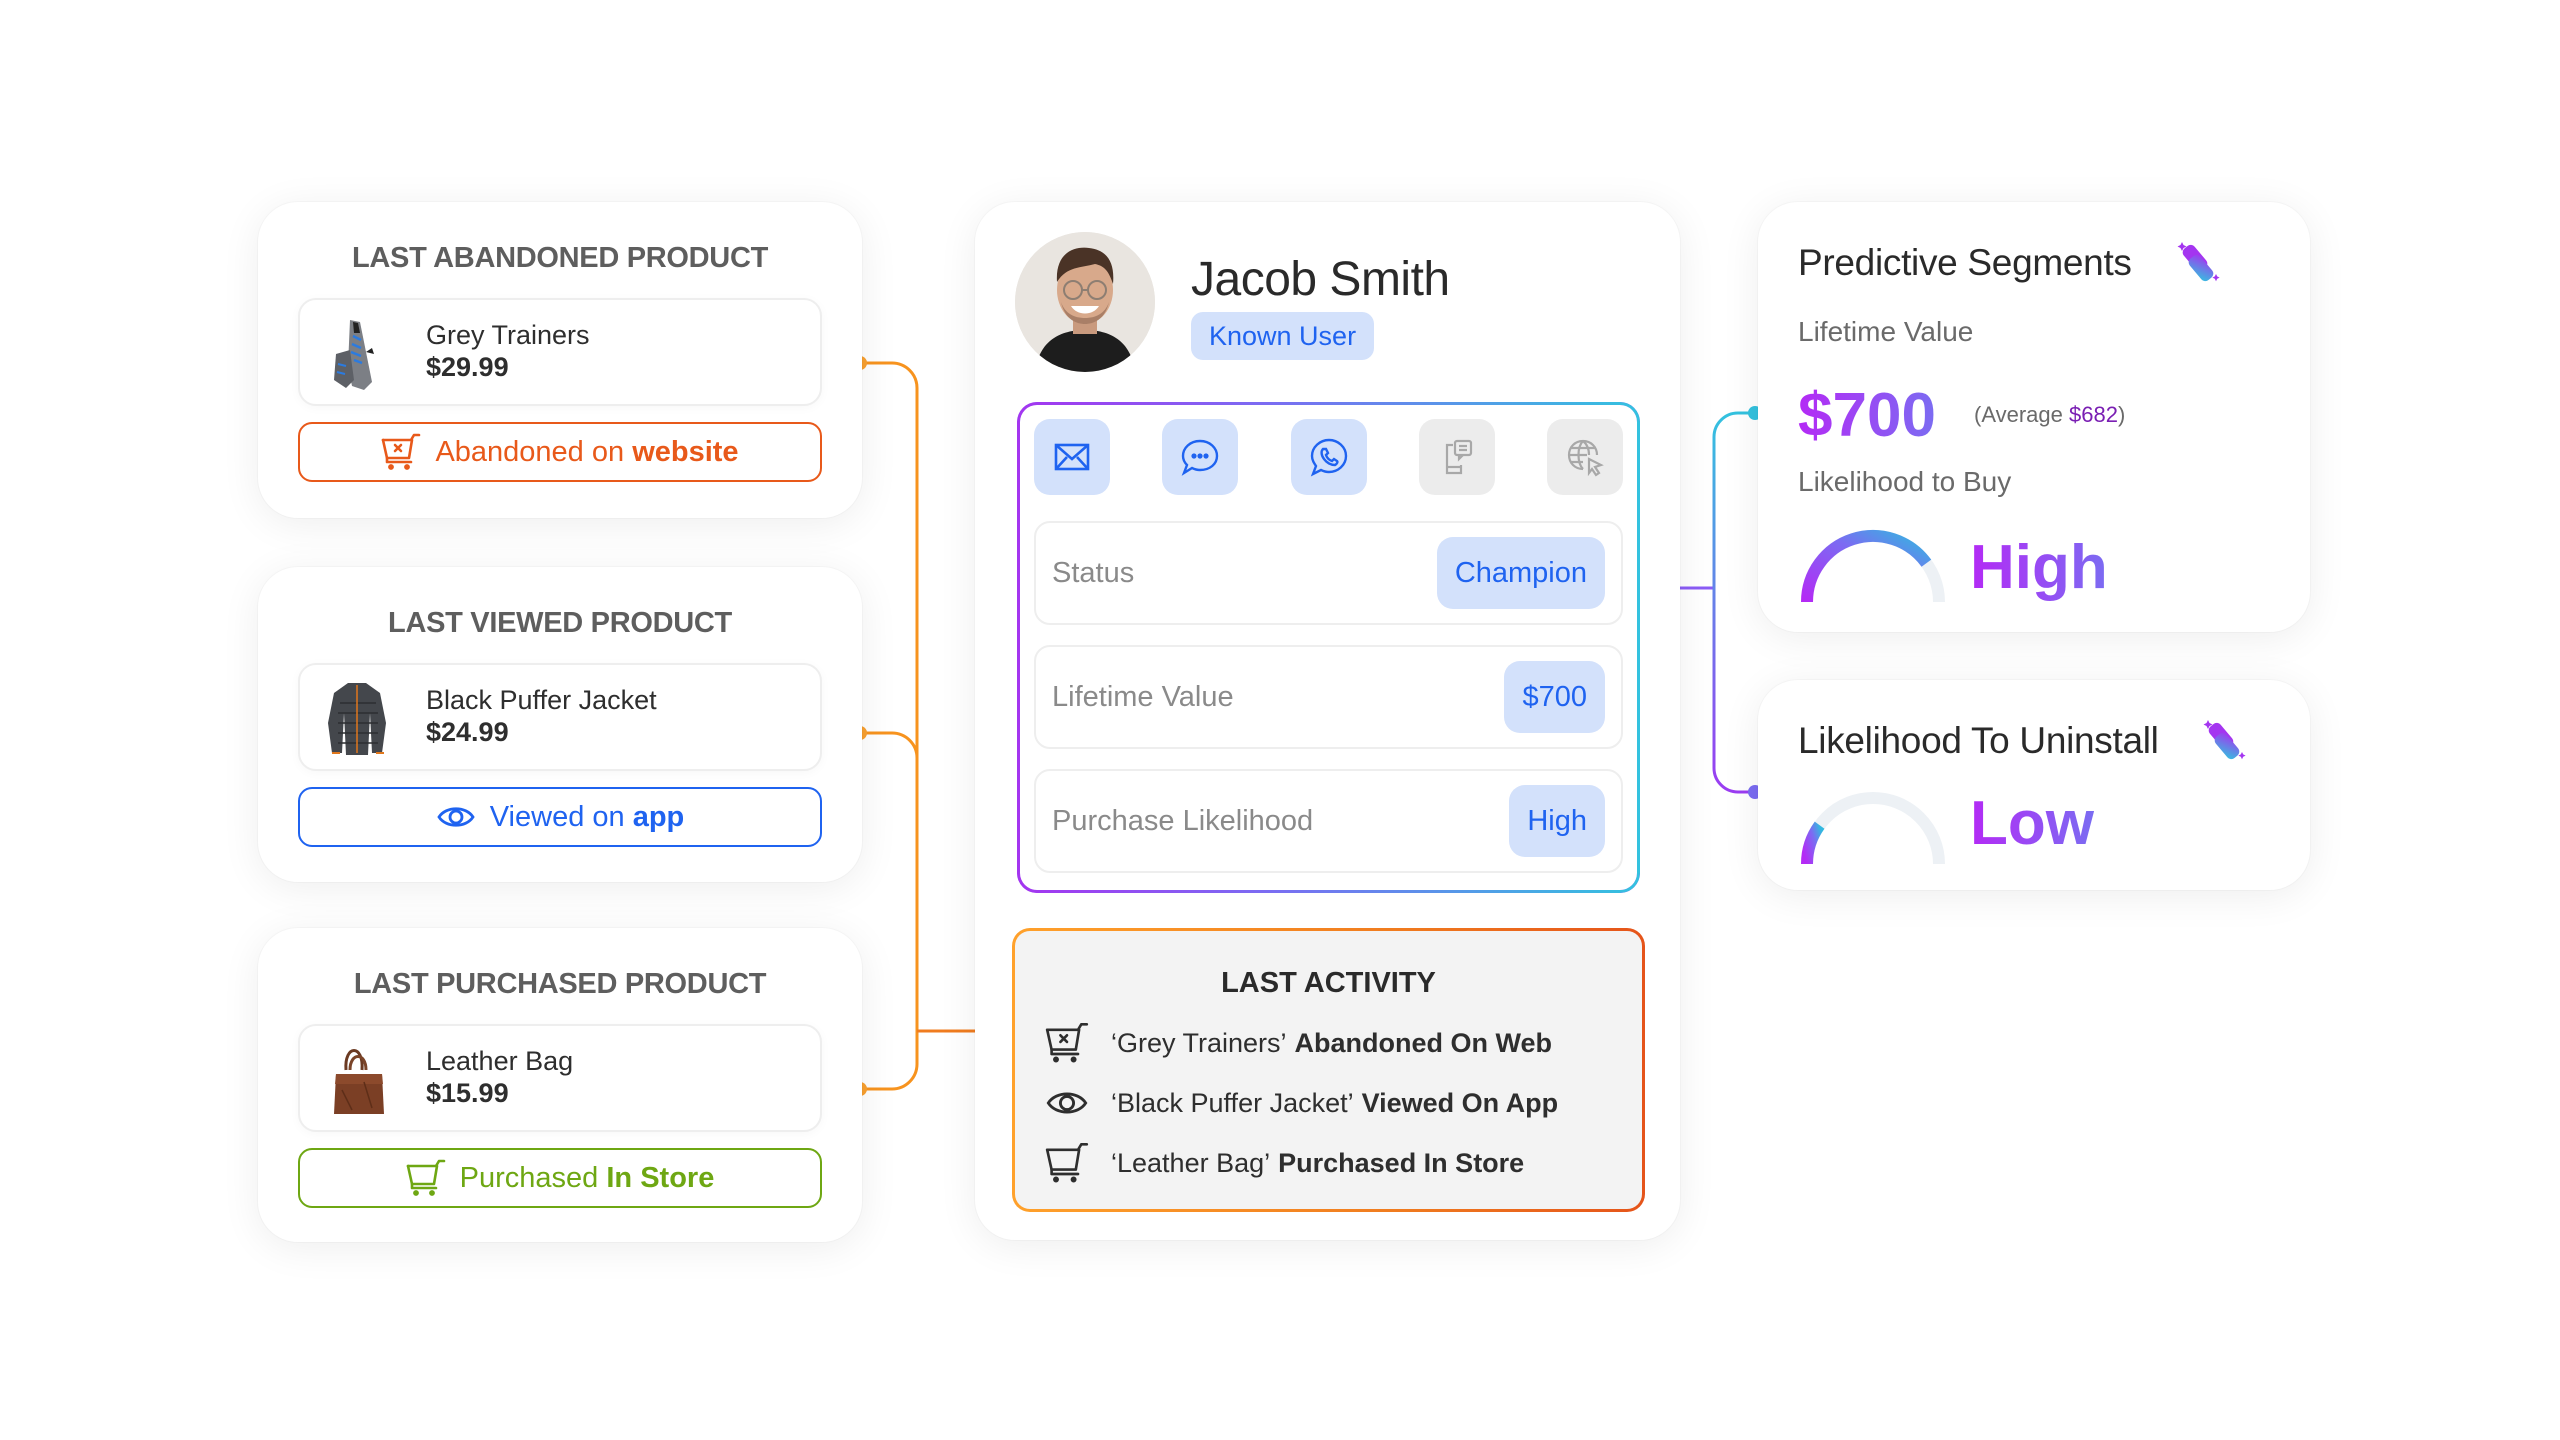  What do you see at coordinates (1554, 697) in the screenshot?
I see `attribute-value: $700` at bounding box center [1554, 697].